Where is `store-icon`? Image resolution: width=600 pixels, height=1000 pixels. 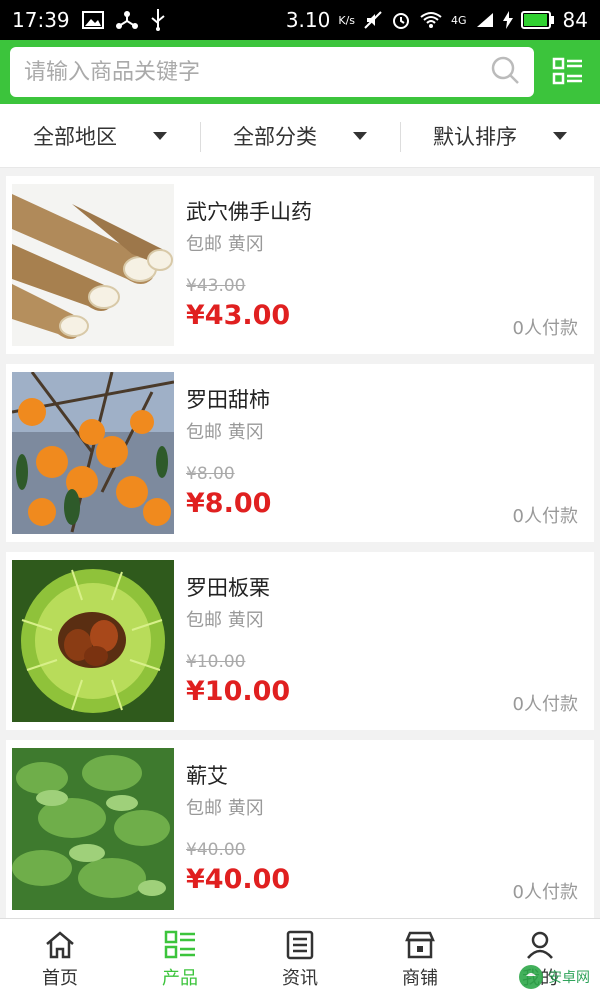
store-icon is located at coordinates (420, 944).